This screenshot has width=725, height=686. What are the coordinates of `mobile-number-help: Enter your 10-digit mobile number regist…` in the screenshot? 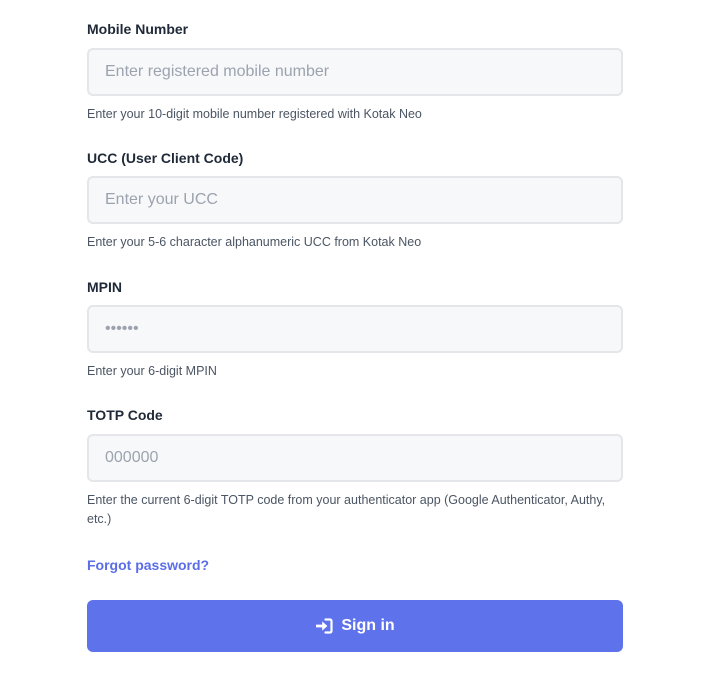 It's located at (254, 114).